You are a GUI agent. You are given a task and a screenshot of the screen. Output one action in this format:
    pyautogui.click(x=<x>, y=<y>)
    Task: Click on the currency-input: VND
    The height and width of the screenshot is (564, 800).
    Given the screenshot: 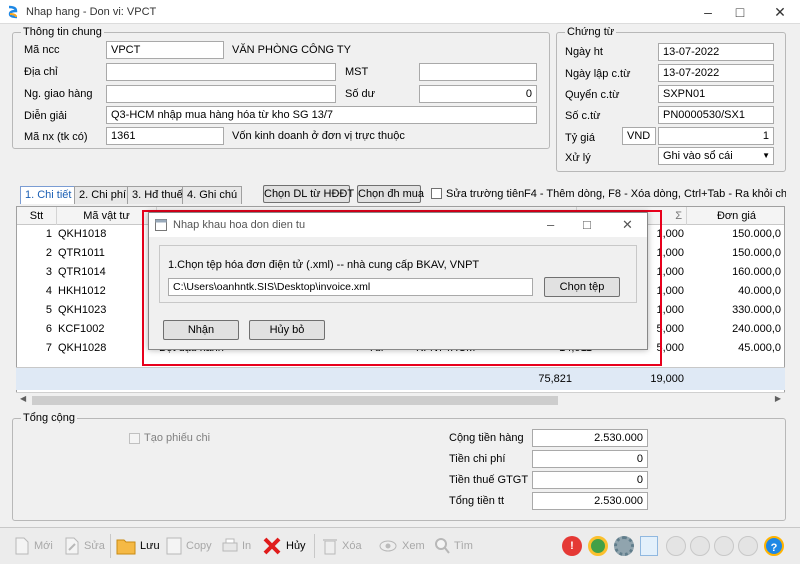 What is the action you would take?
    pyautogui.click(x=639, y=136)
    